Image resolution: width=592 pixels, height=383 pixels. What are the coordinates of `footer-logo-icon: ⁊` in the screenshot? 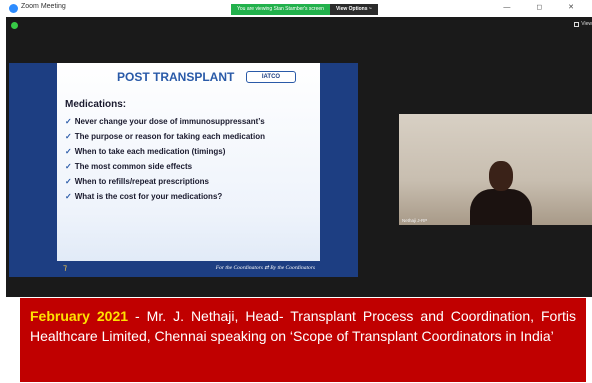 It's located at (65, 267).